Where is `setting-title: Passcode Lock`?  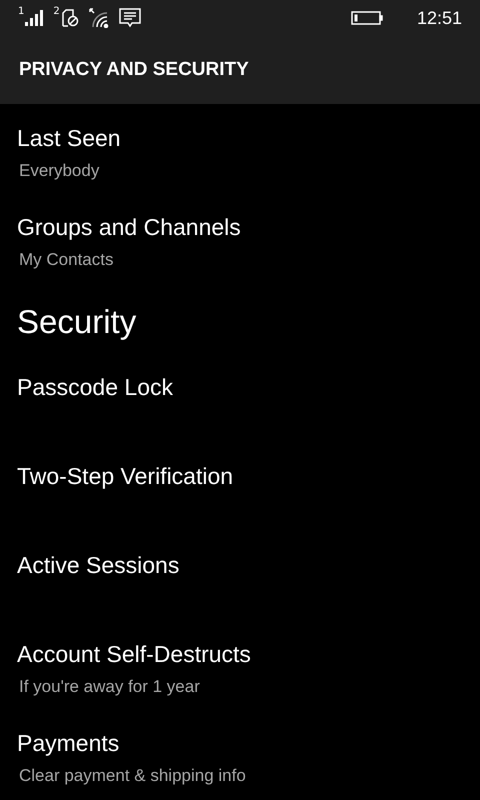 setting-title: Passcode Lock is located at coordinates (95, 387).